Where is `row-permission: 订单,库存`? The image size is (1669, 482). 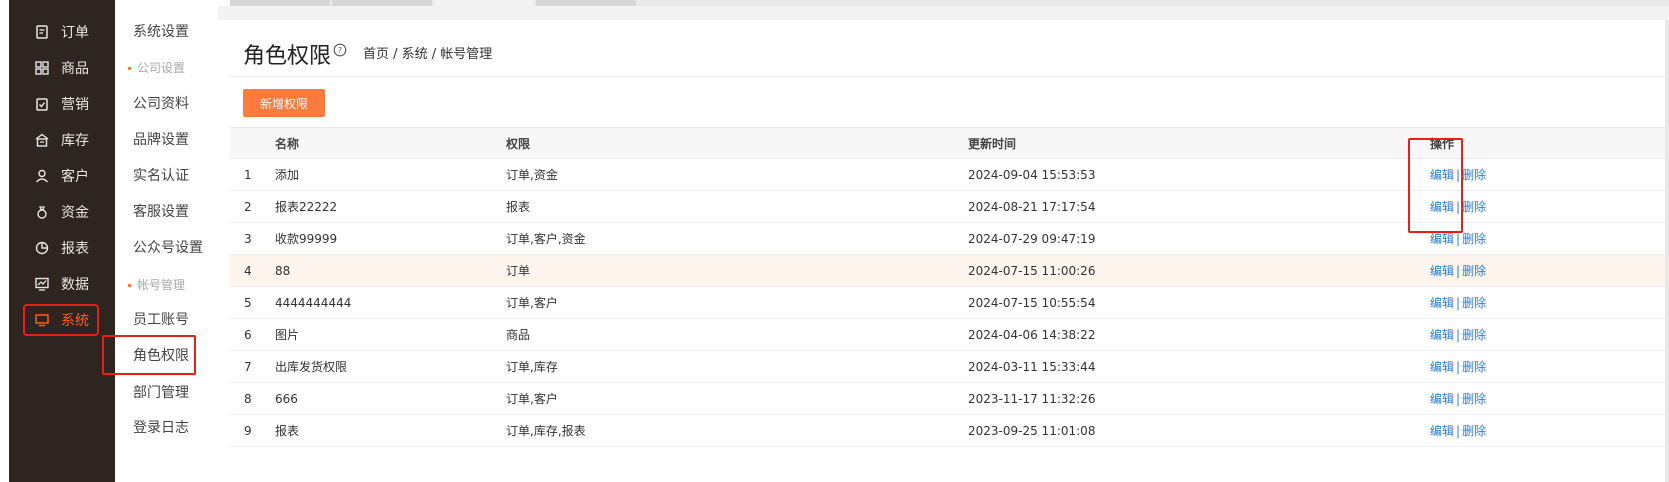 row-permission: 订单,库存 is located at coordinates (532, 367).